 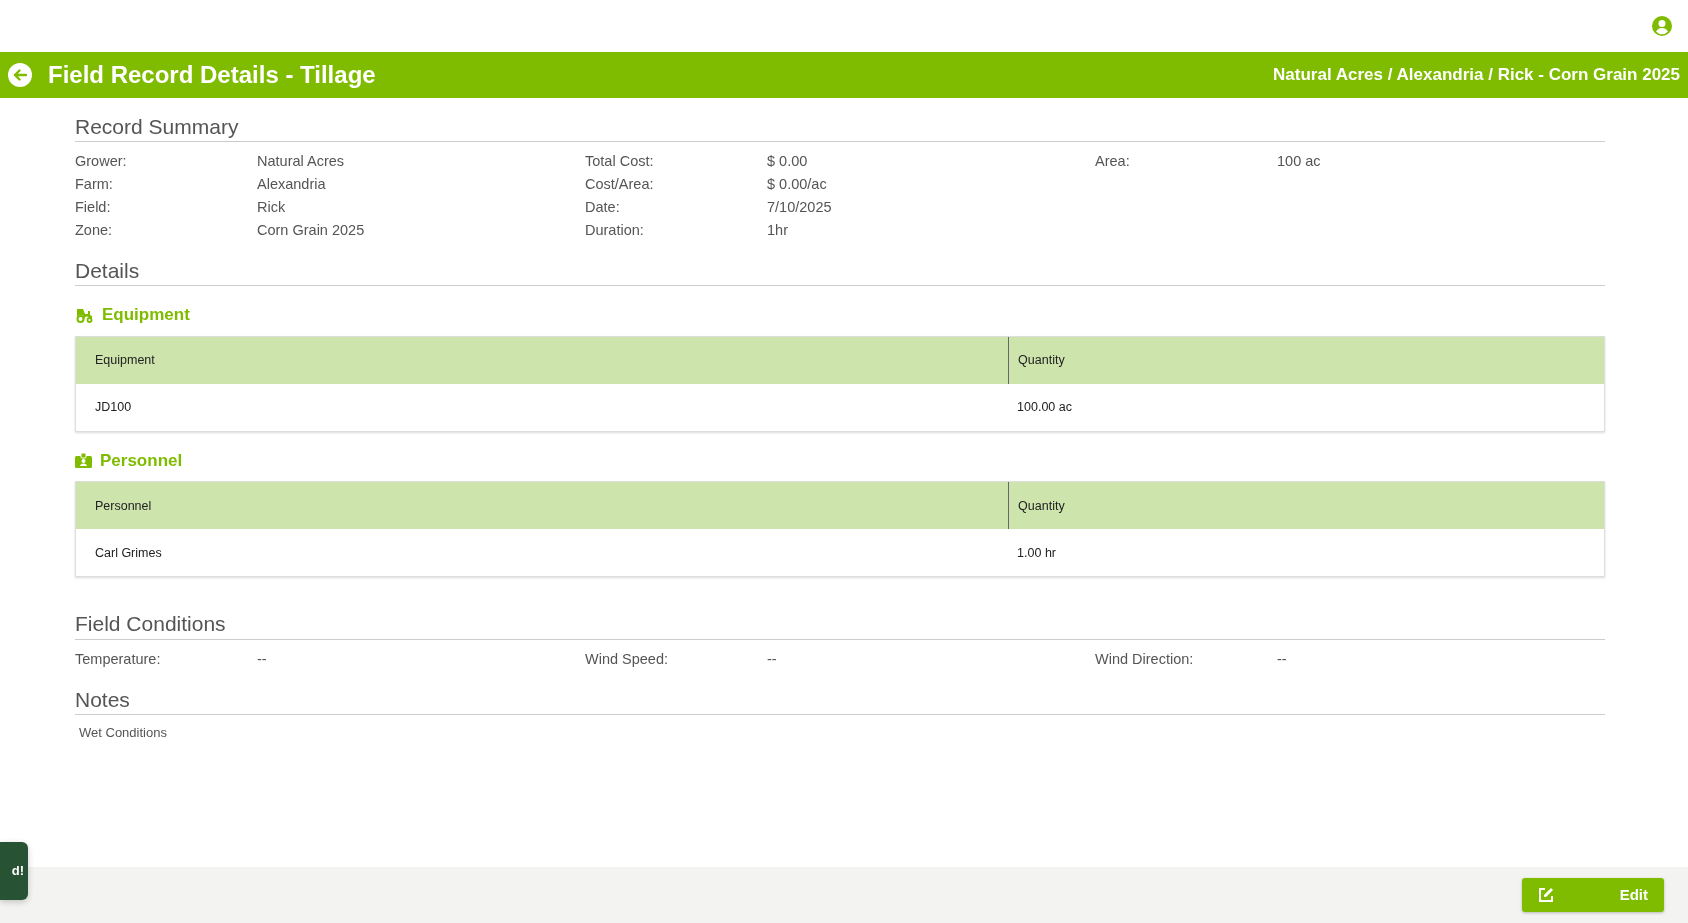 What do you see at coordinates (1662, 26) in the screenshot?
I see `user-account-icon` at bounding box center [1662, 26].